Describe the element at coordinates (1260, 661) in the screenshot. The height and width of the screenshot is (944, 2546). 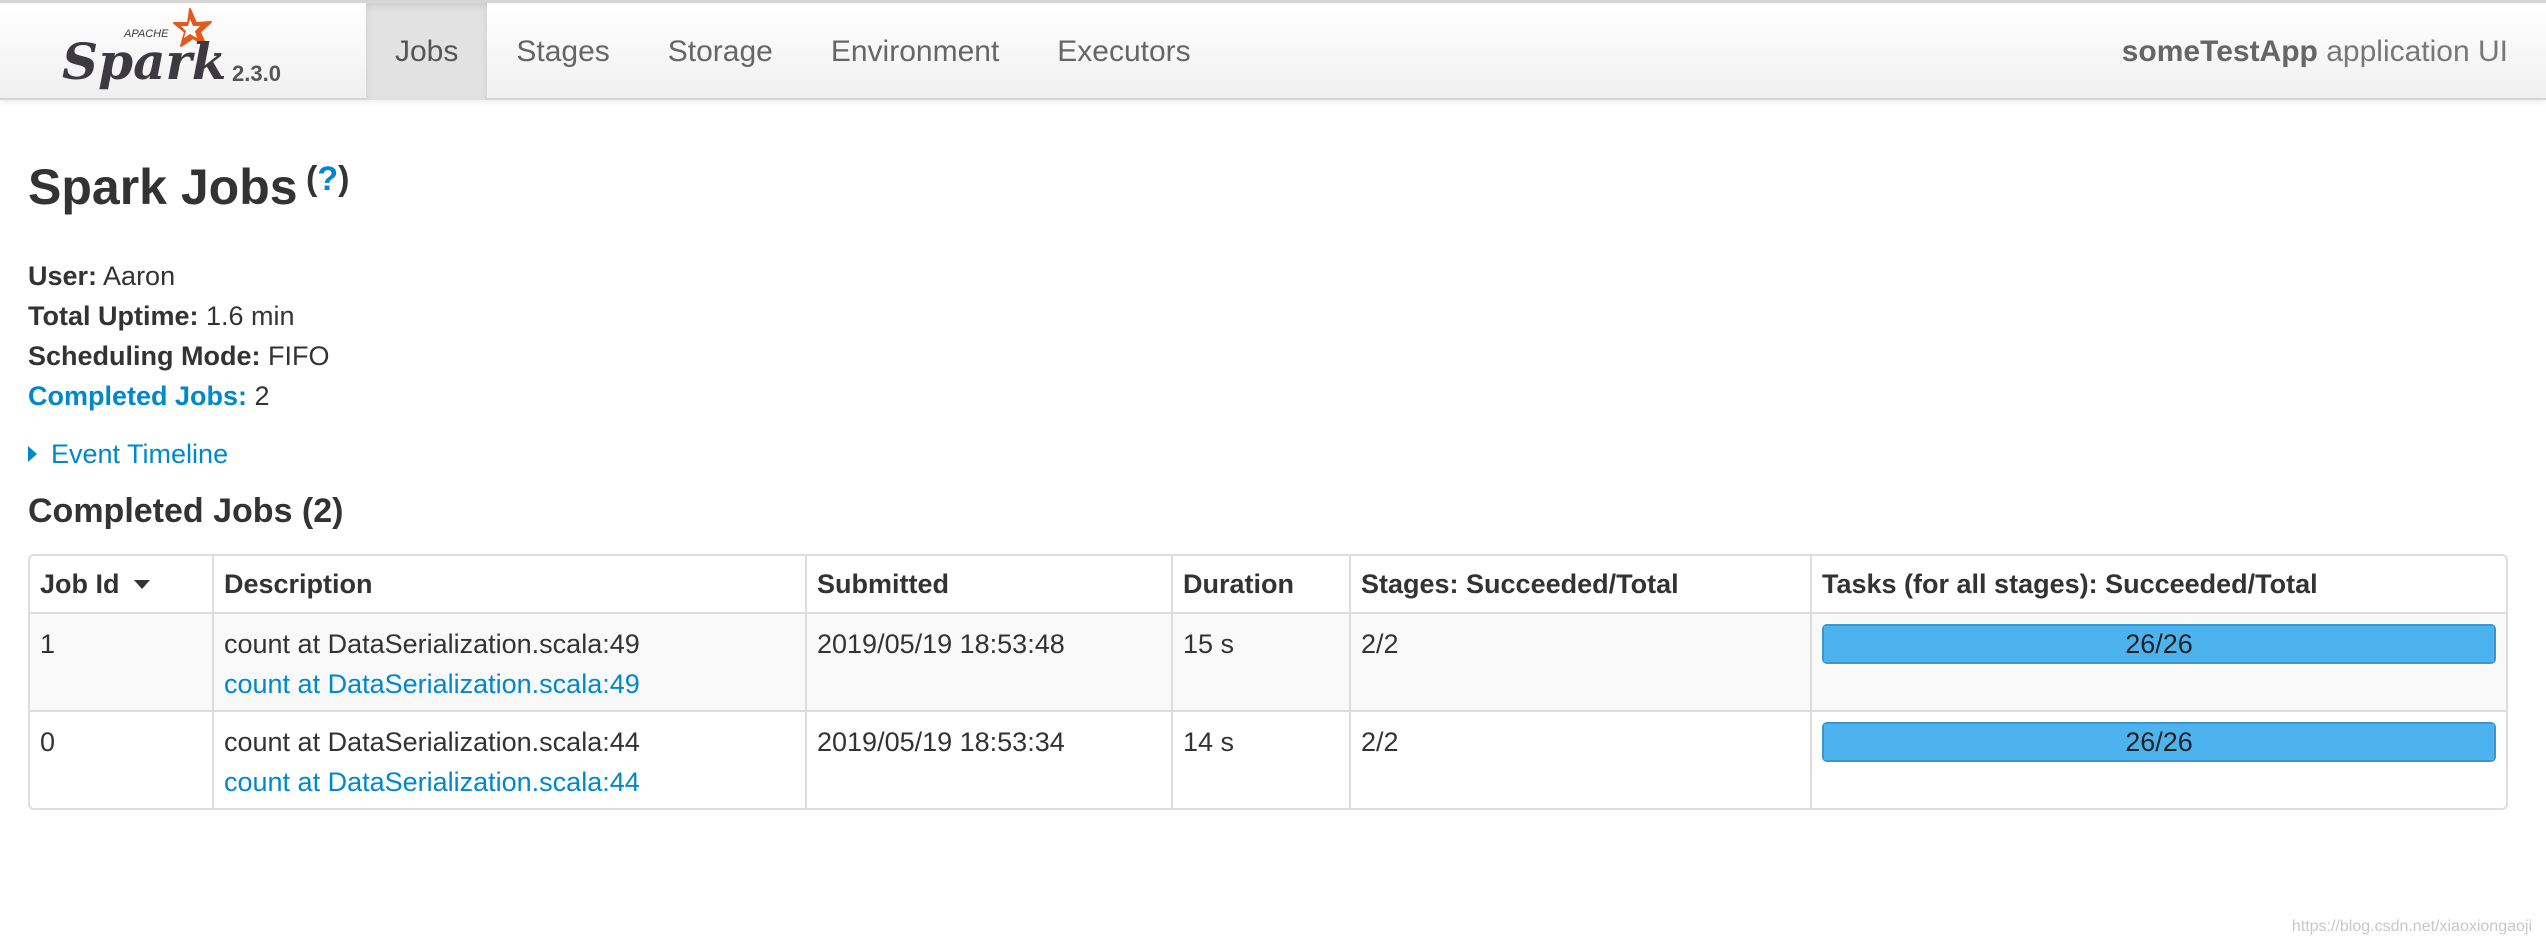
I see `duration-cell: 15 s` at that location.